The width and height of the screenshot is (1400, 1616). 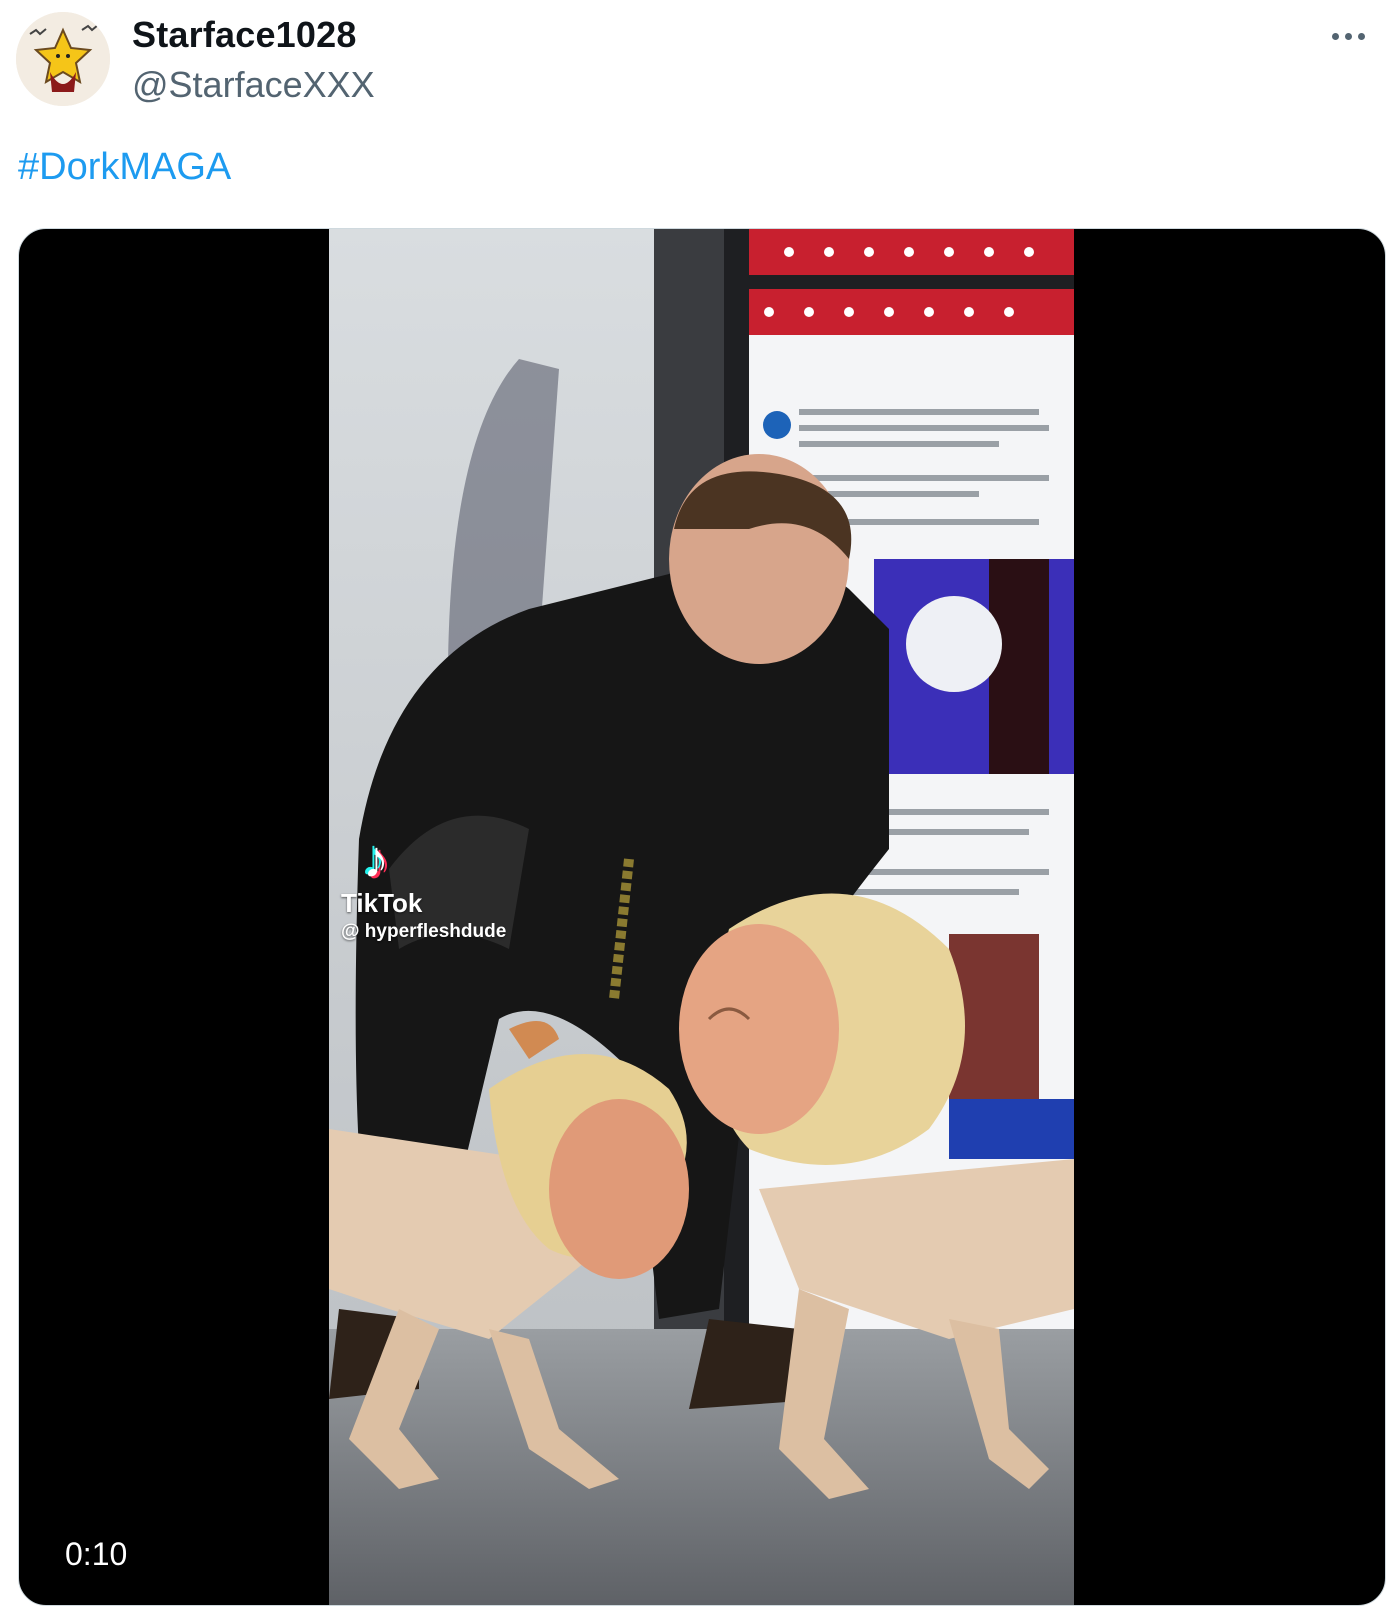 I want to click on avatar, so click(x=63, y=59).